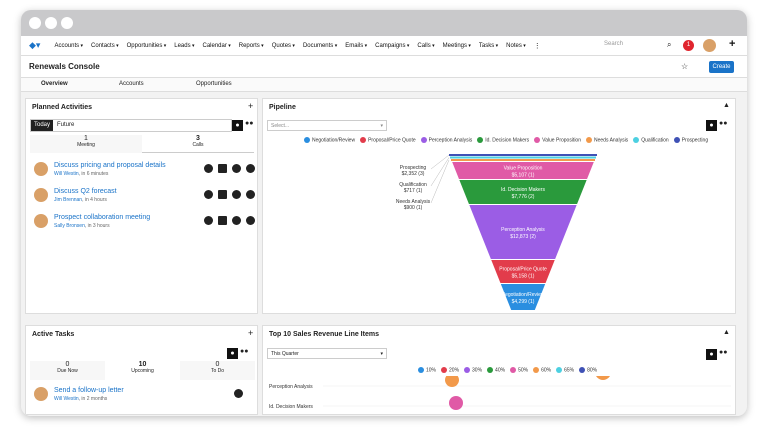  Describe the element at coordinates (721, 67) in the screenshot. I see `create-button: Create` at that location.